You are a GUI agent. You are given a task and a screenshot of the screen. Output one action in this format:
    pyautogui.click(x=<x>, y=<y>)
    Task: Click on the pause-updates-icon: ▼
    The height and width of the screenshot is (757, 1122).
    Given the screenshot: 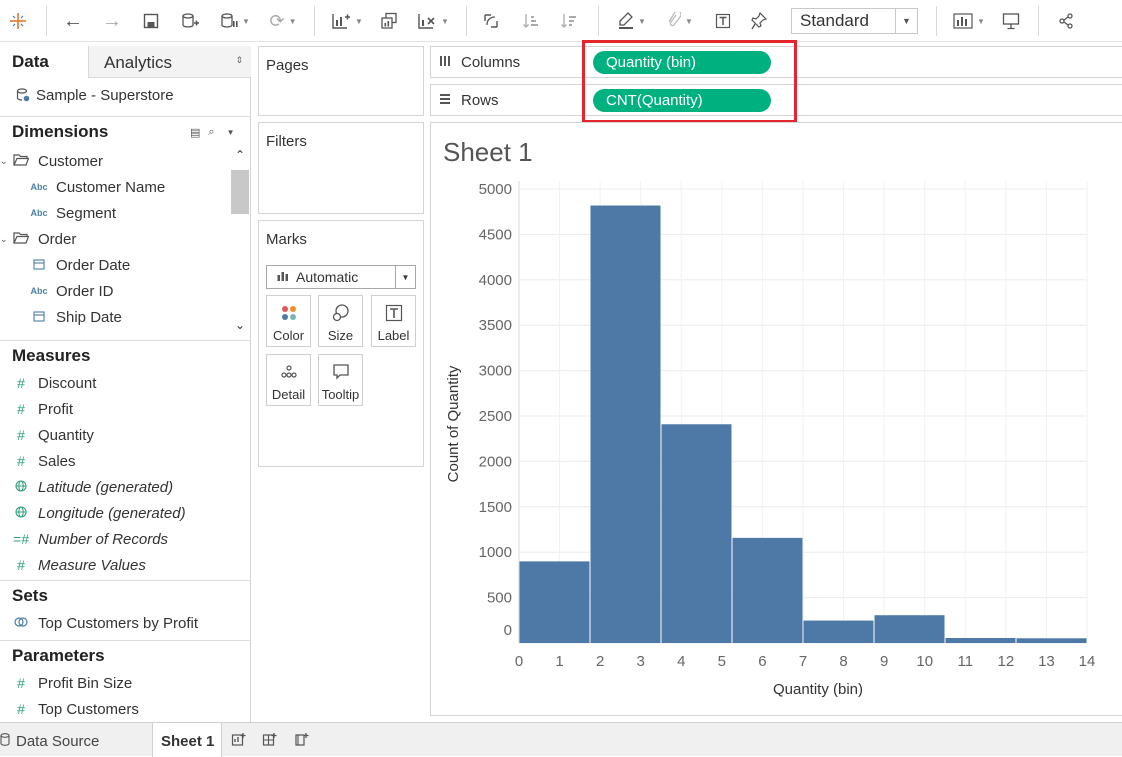 What is the action you would take?
    pyautogui.click(x=235, y=21)
    